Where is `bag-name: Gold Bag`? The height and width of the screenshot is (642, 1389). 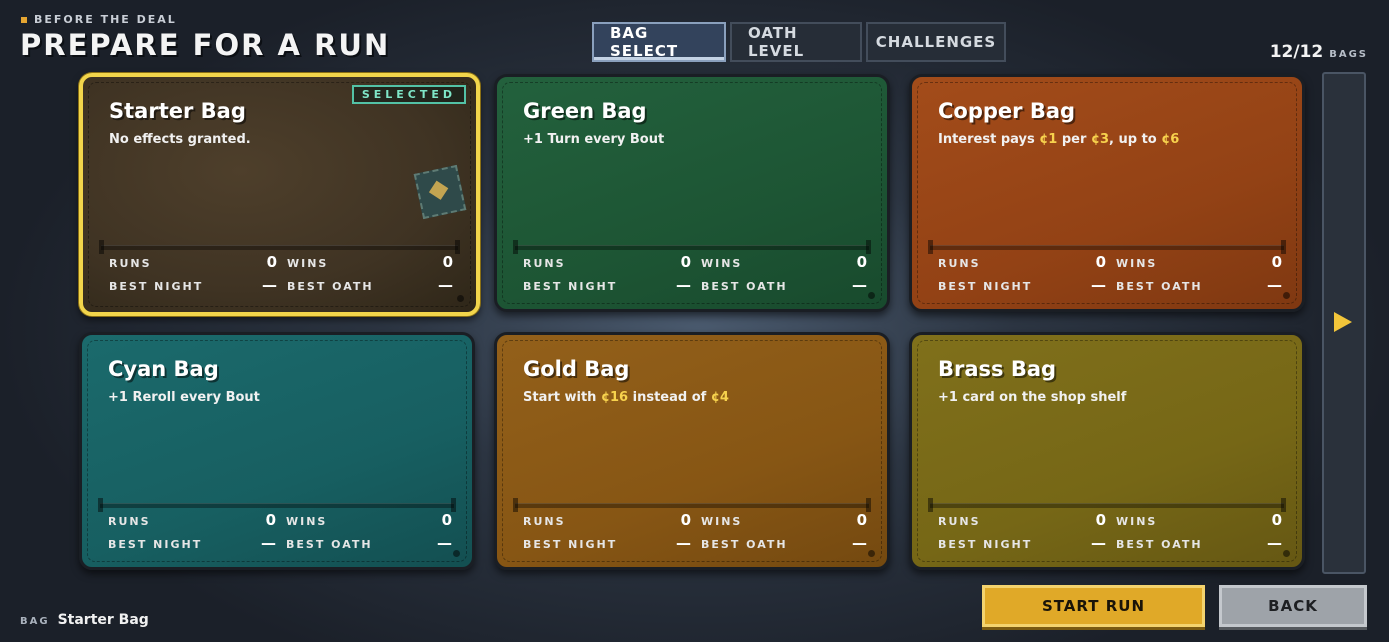
bag-name: Gold Bag is located at coordinates (576, 369).